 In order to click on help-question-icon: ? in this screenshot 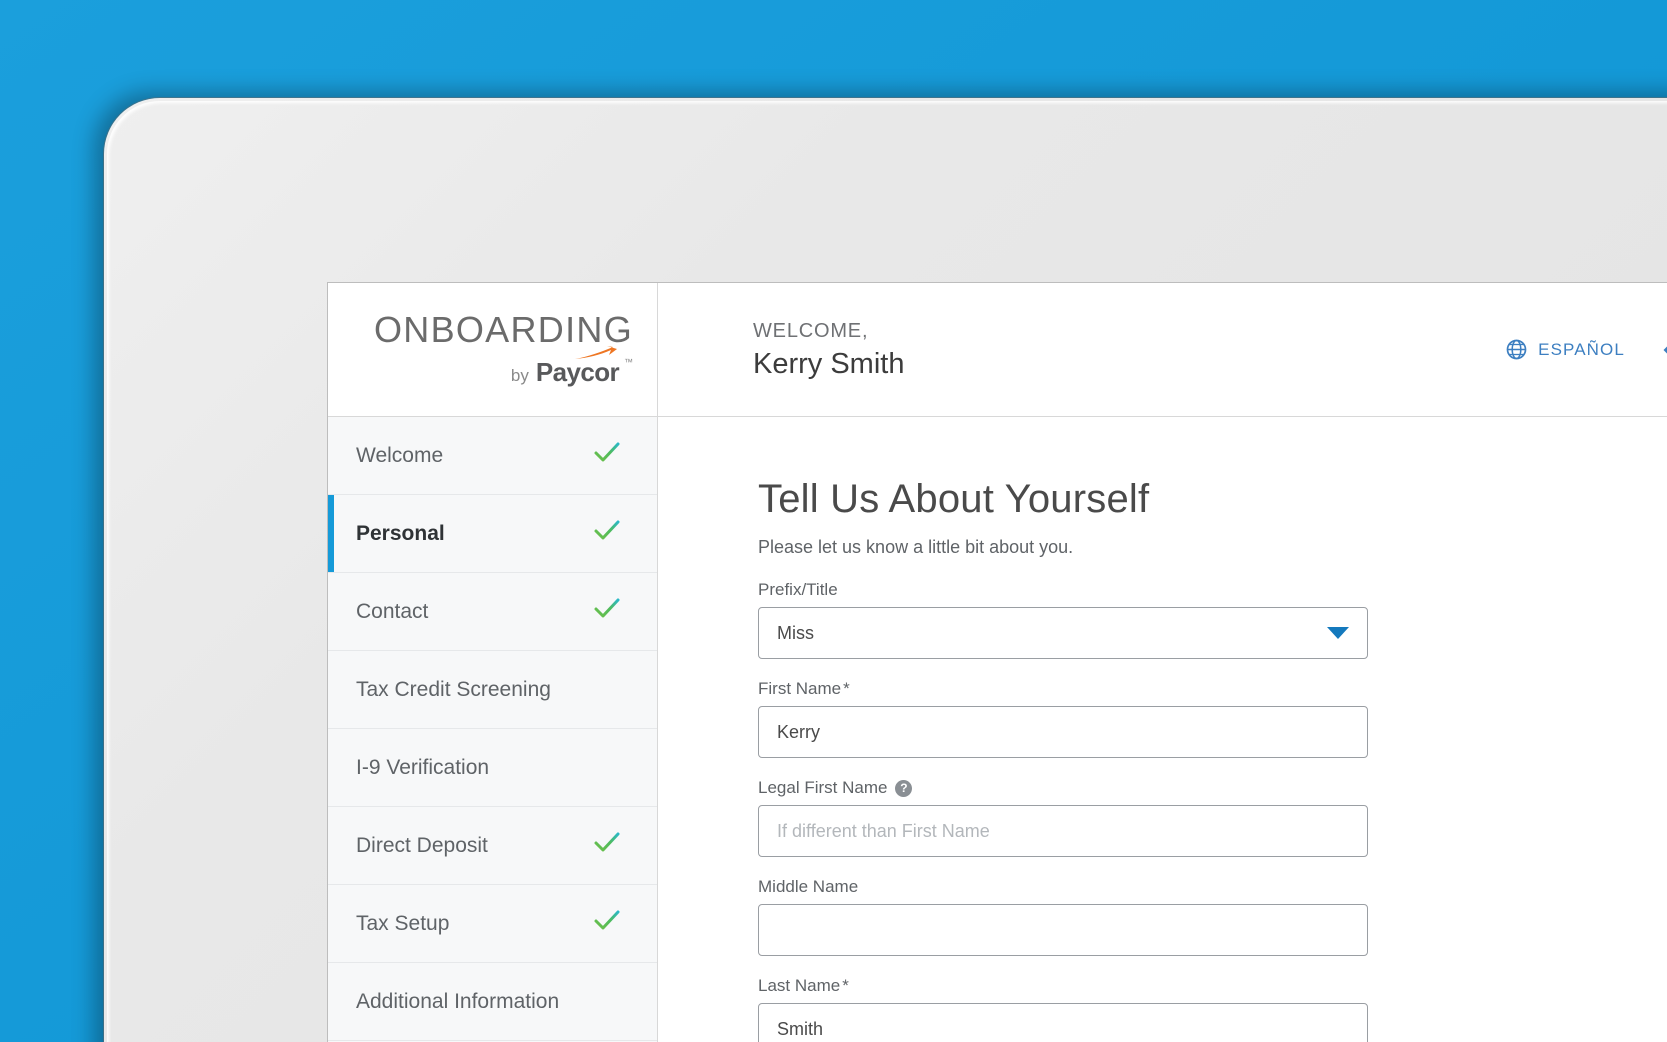, I will do `click(904, 788)`.